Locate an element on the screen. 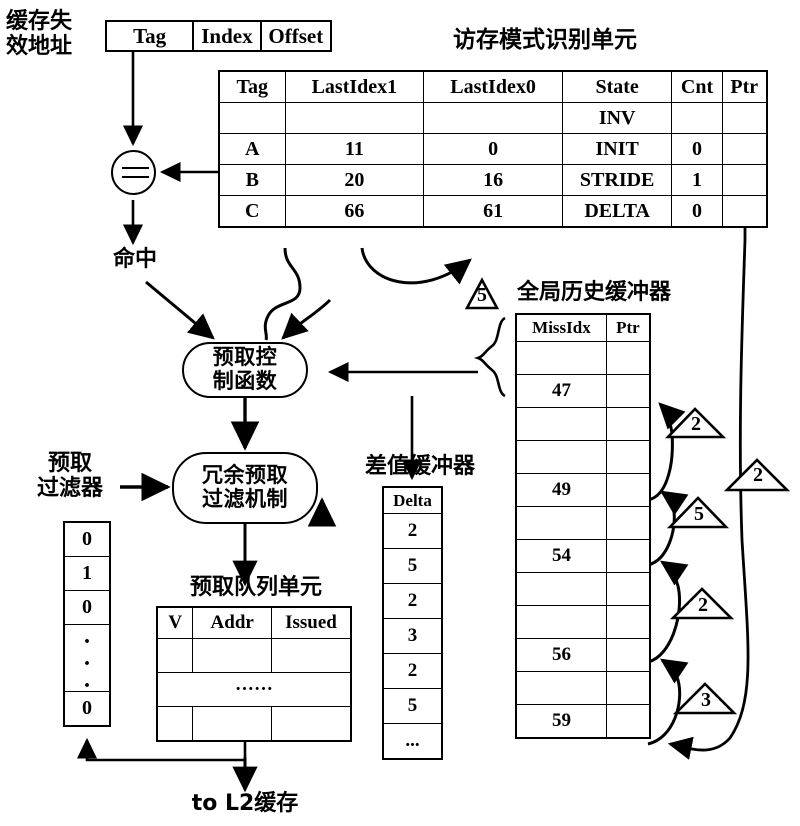  cache-miss-address-label: 缓存失 效地址 is located at coordinates (54, 34).